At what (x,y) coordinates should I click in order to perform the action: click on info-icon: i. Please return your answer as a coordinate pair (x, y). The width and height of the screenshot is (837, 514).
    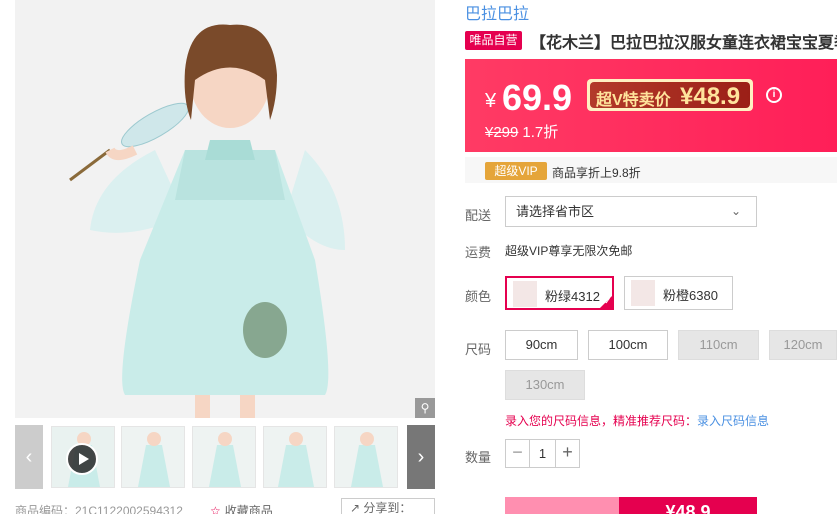
    Looking at the image, I should click on (774, 95).